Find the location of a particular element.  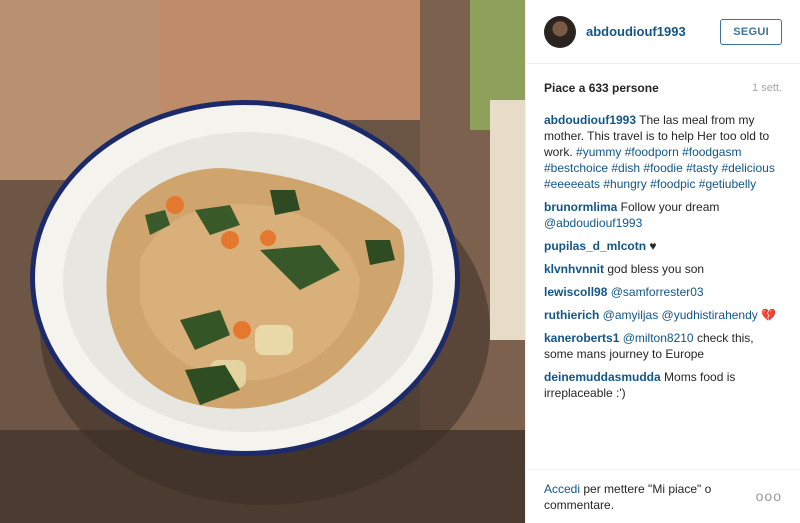

comment-text: Follow your dream is located at coordinates (668, 207).